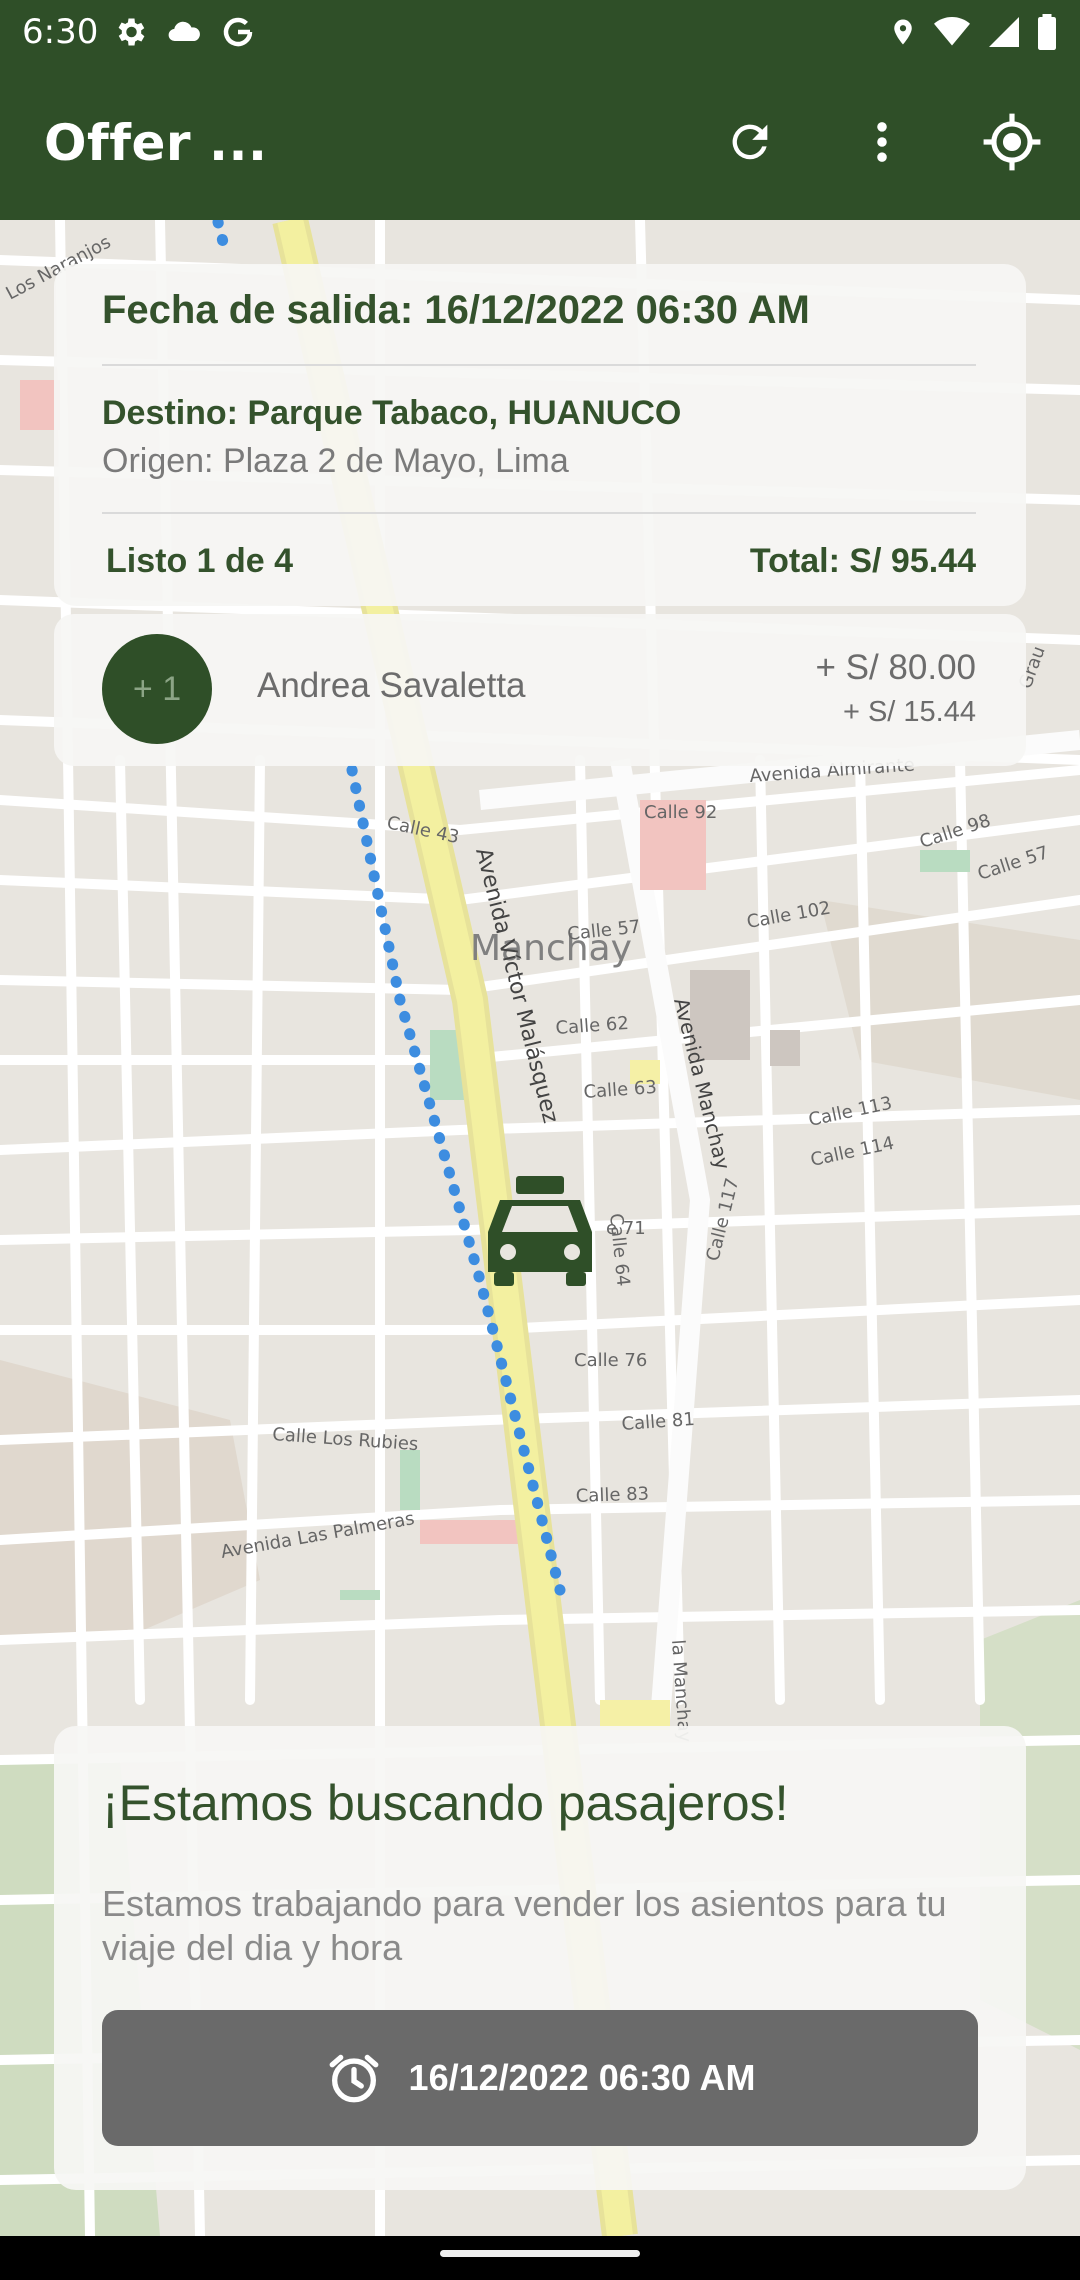 This screenshot has width=1080, height=2280. What do you see at coordinates (200, 561) in the screenshot?
I see `ready-count: Listo 1 de 4` at bounding box center [200, 561].